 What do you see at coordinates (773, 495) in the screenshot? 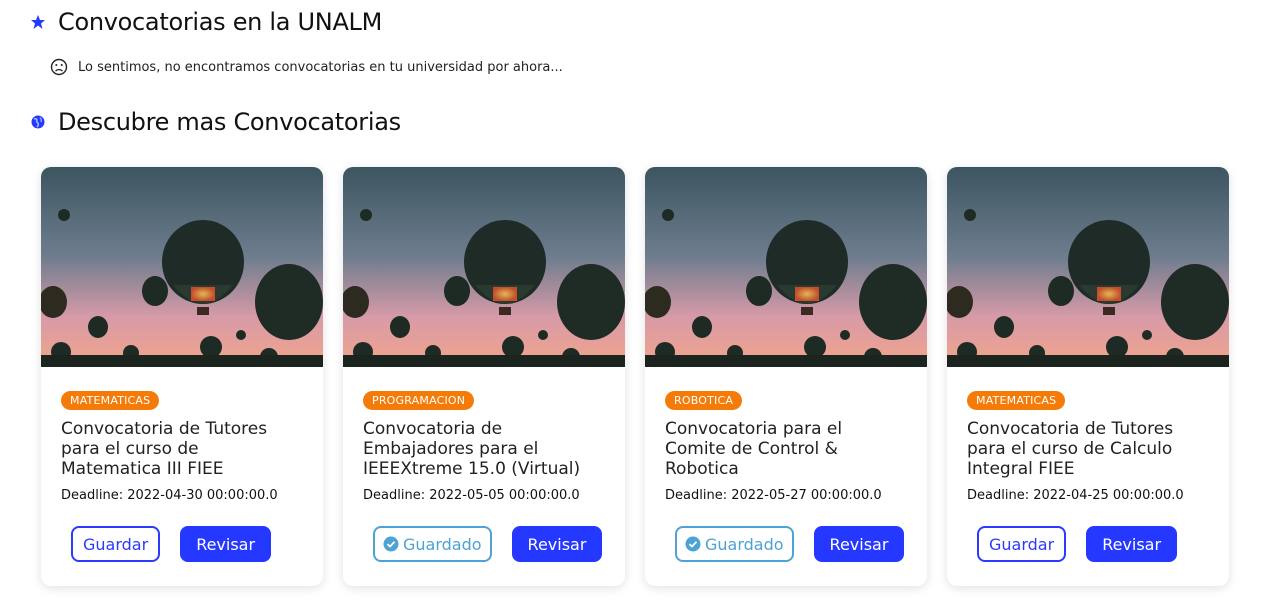
I see `deadline-text: Deadline: 2022-05-27 00:00:00.0` at bounding box center [773, 495].